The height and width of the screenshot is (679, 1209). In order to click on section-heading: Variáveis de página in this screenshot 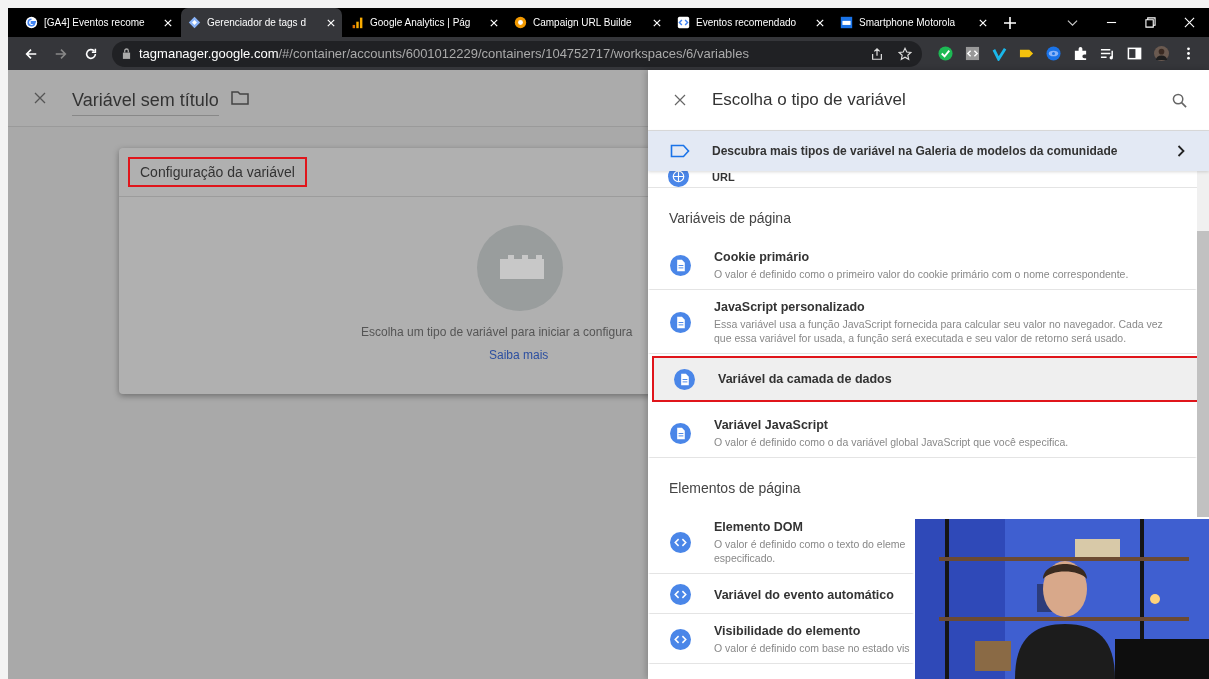, I will do `click(730, 218)`.